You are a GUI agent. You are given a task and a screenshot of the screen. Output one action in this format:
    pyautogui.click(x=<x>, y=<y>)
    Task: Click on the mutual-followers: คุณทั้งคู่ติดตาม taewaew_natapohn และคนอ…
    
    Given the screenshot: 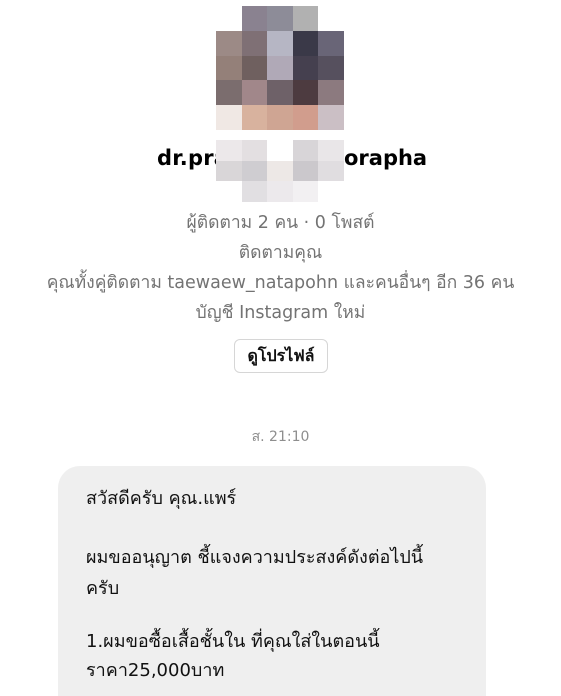 What is the action you would take?
    pyautogui.click(x=280, y=283)
    